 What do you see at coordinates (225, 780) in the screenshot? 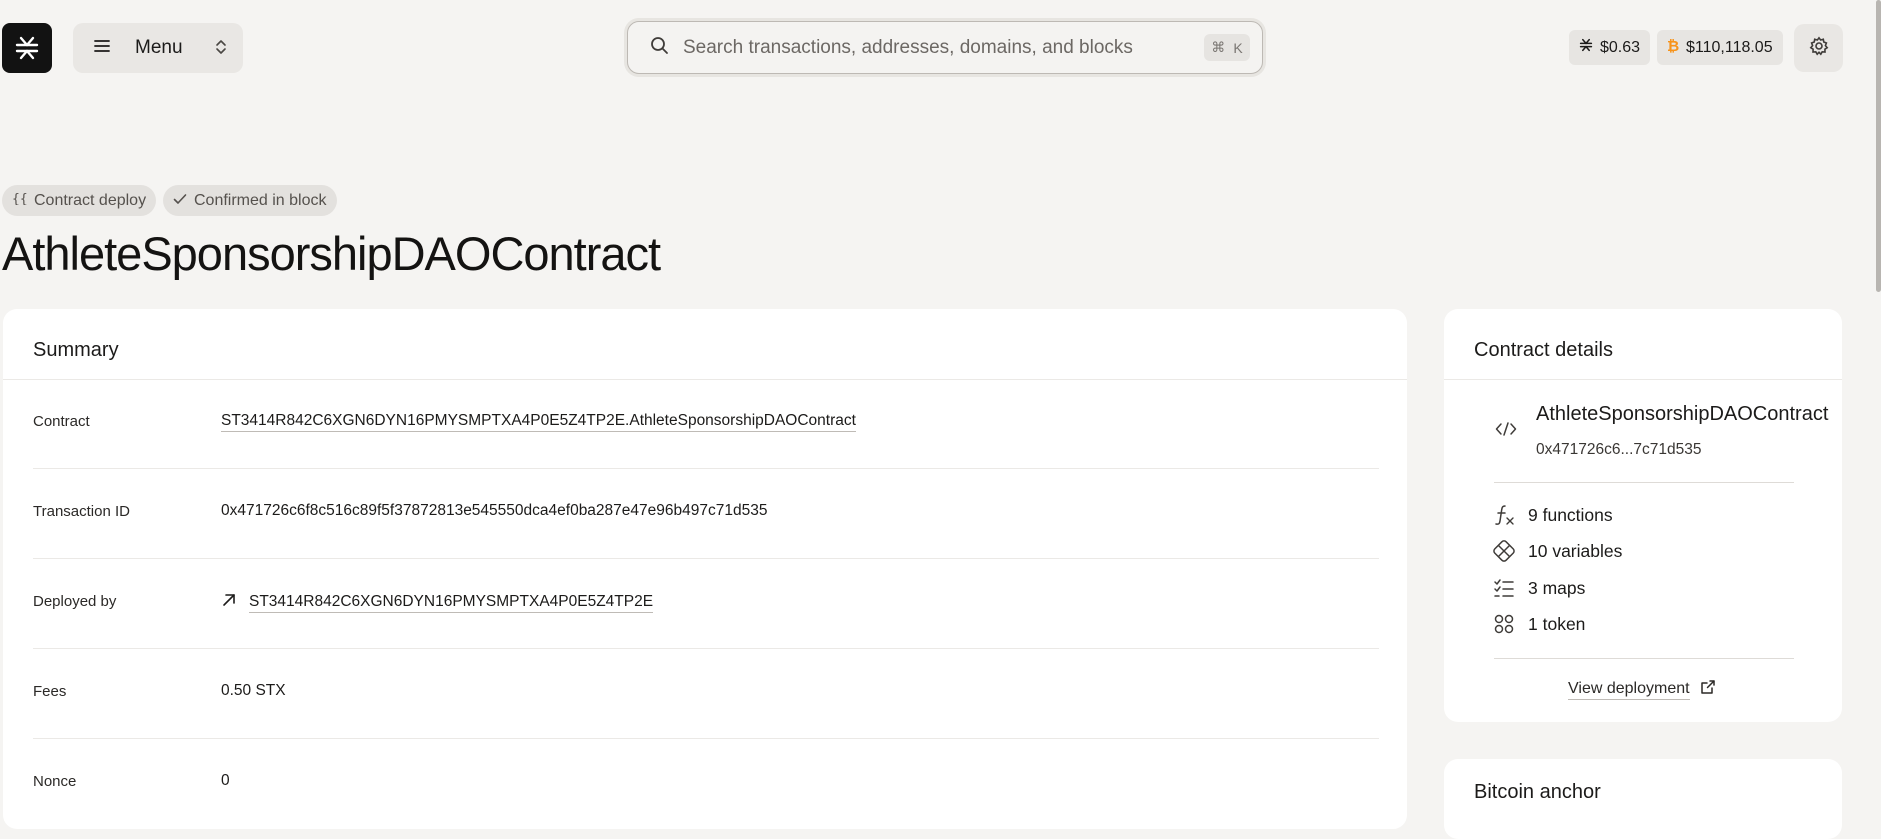
I see `nonce-value: 0` at bounding box center [225, 780].